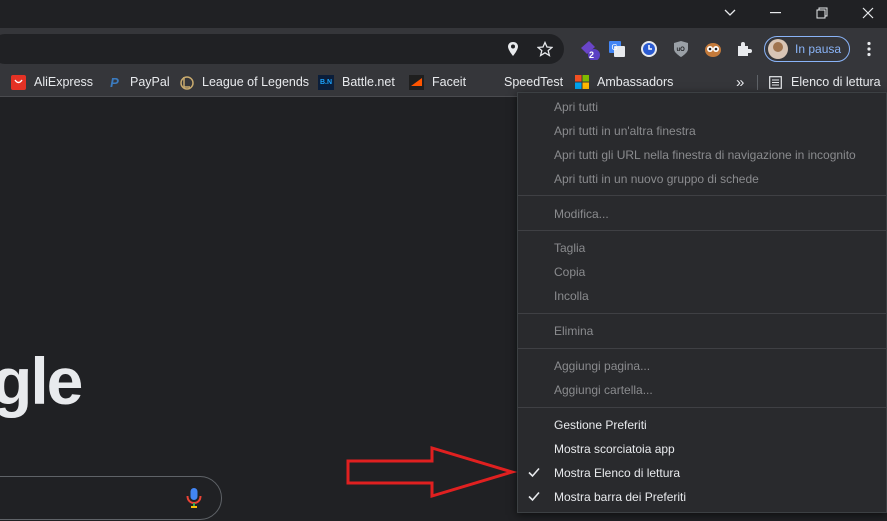 The image size is (887, 521). What do you see at coordinates (656, 179) in the screenshot?
I see `menu-item-label: Apri tutti in un nuovo gruppo di schede` at bounding box center [656, 179].